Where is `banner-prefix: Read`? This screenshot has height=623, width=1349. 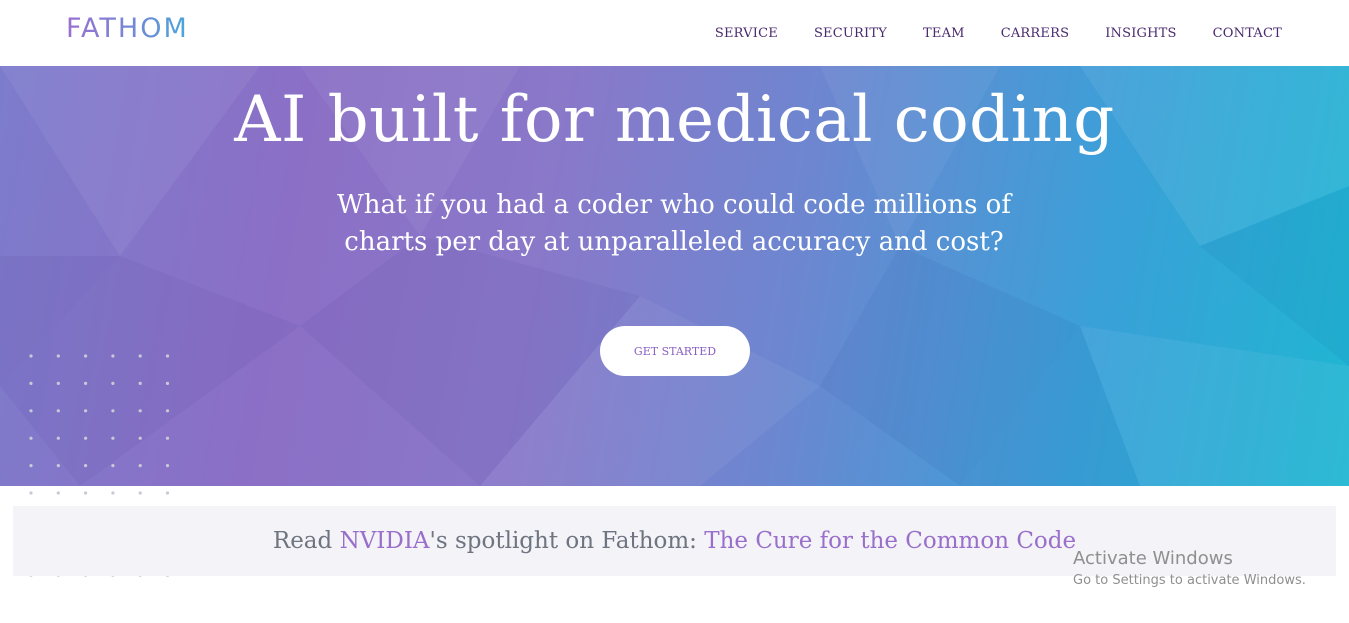 banner-prefix: Read is located at coordinates (306, 541).